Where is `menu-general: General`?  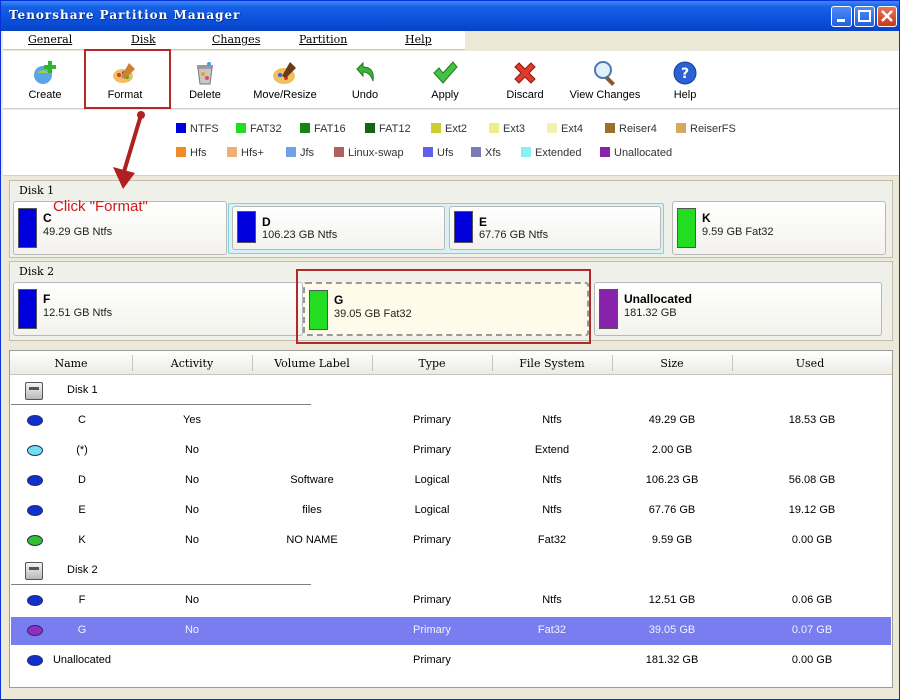 menu-general: General is located at coordinates (50, 39).